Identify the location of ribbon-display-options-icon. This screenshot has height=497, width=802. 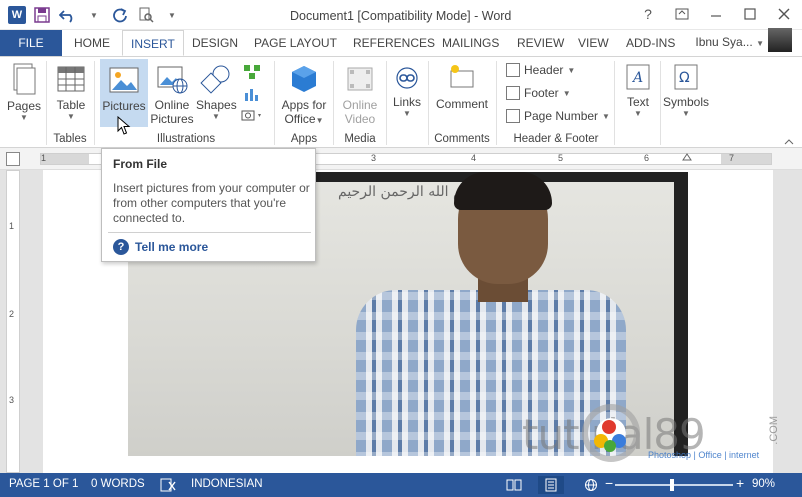
(682, 14).